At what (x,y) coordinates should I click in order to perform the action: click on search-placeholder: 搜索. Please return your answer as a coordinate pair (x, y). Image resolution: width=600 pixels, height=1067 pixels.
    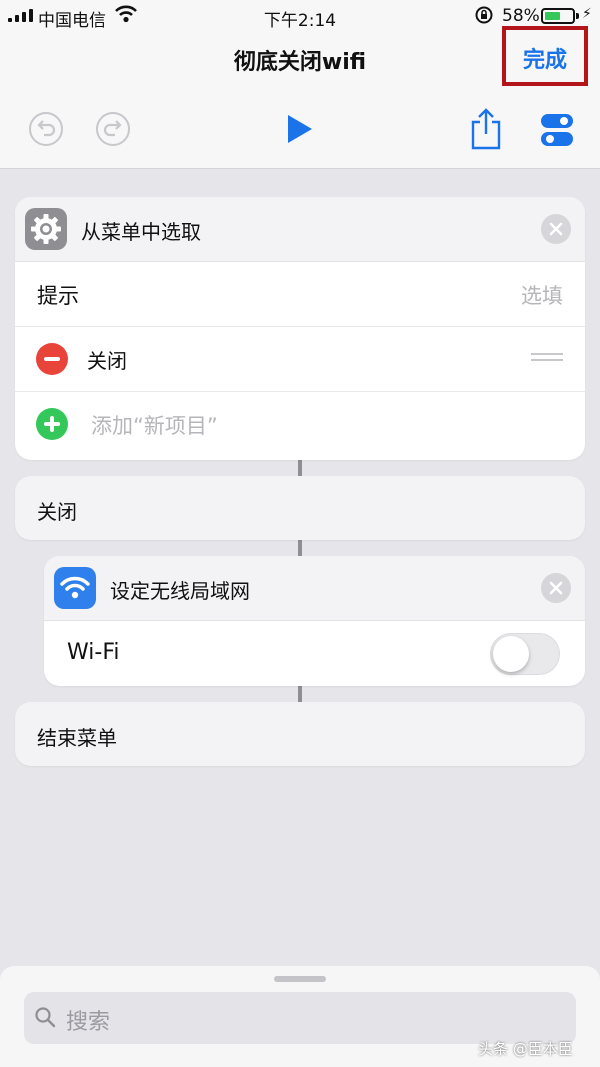
    Looking at the image, I should click on (88, 1022).